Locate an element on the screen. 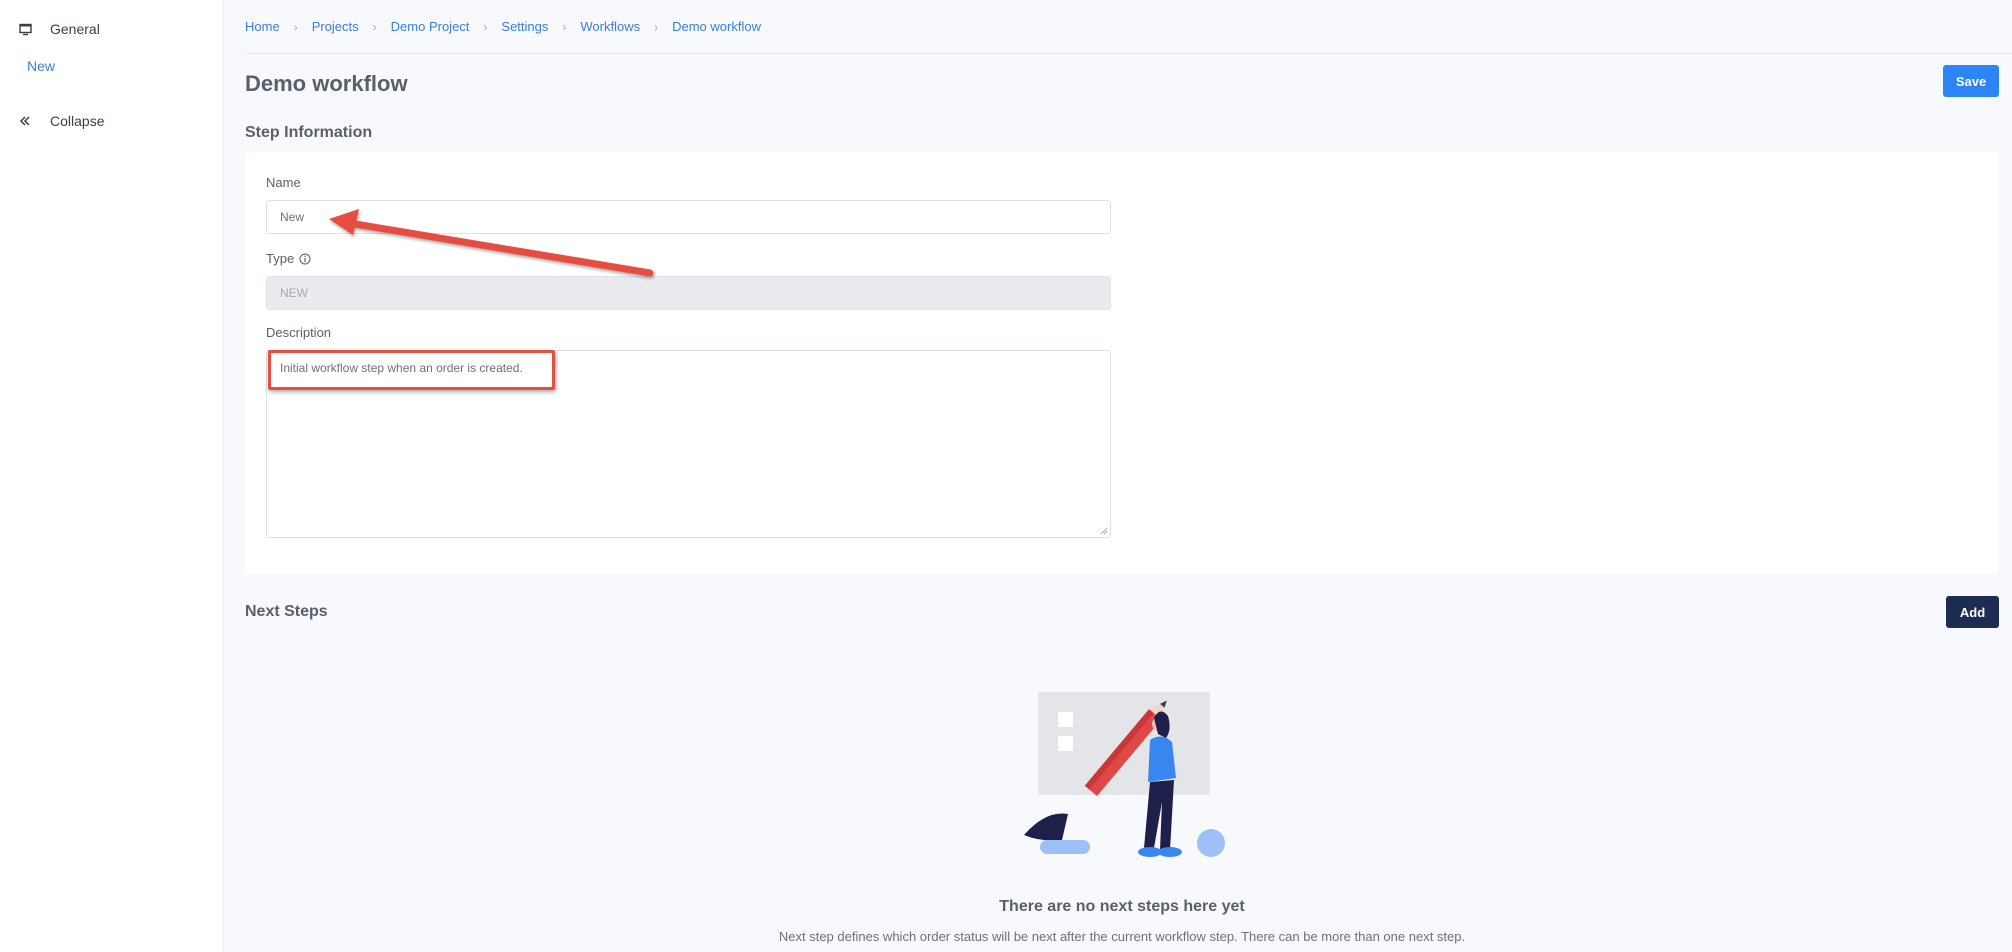 Image resolution: width=2012 pixels, height=952 pixels. save-button: Save is located at coordinates (1971, 81).